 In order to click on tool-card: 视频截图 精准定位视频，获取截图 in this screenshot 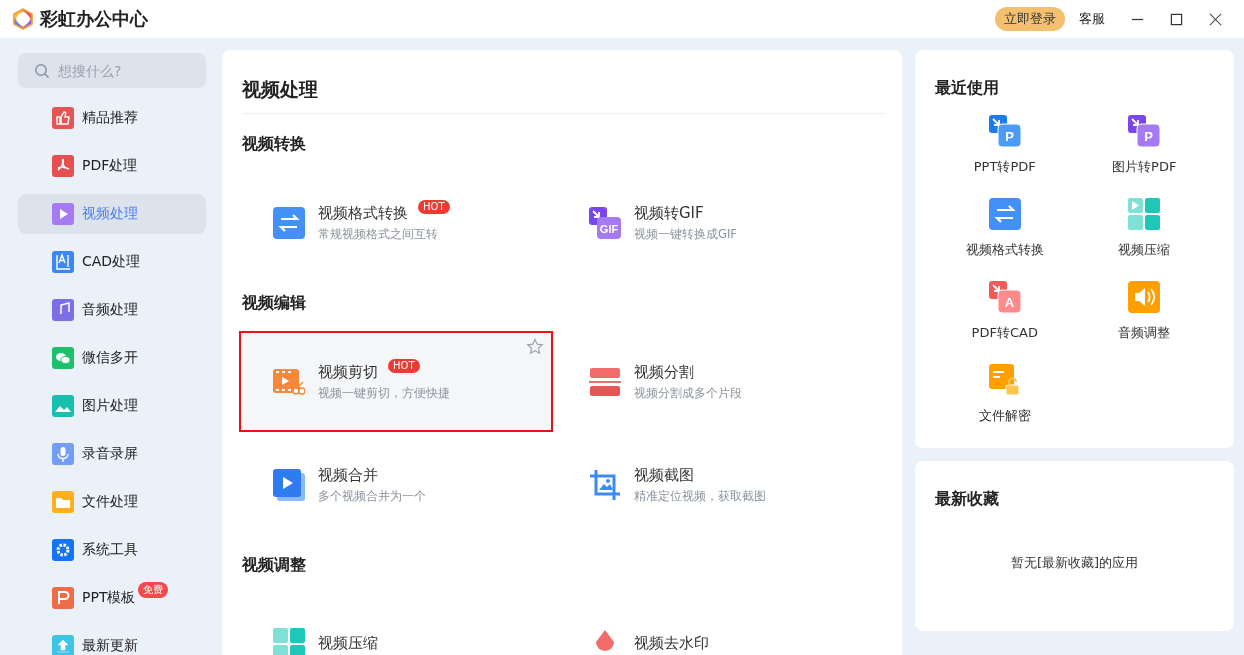, I will do `click(712, 484)`.